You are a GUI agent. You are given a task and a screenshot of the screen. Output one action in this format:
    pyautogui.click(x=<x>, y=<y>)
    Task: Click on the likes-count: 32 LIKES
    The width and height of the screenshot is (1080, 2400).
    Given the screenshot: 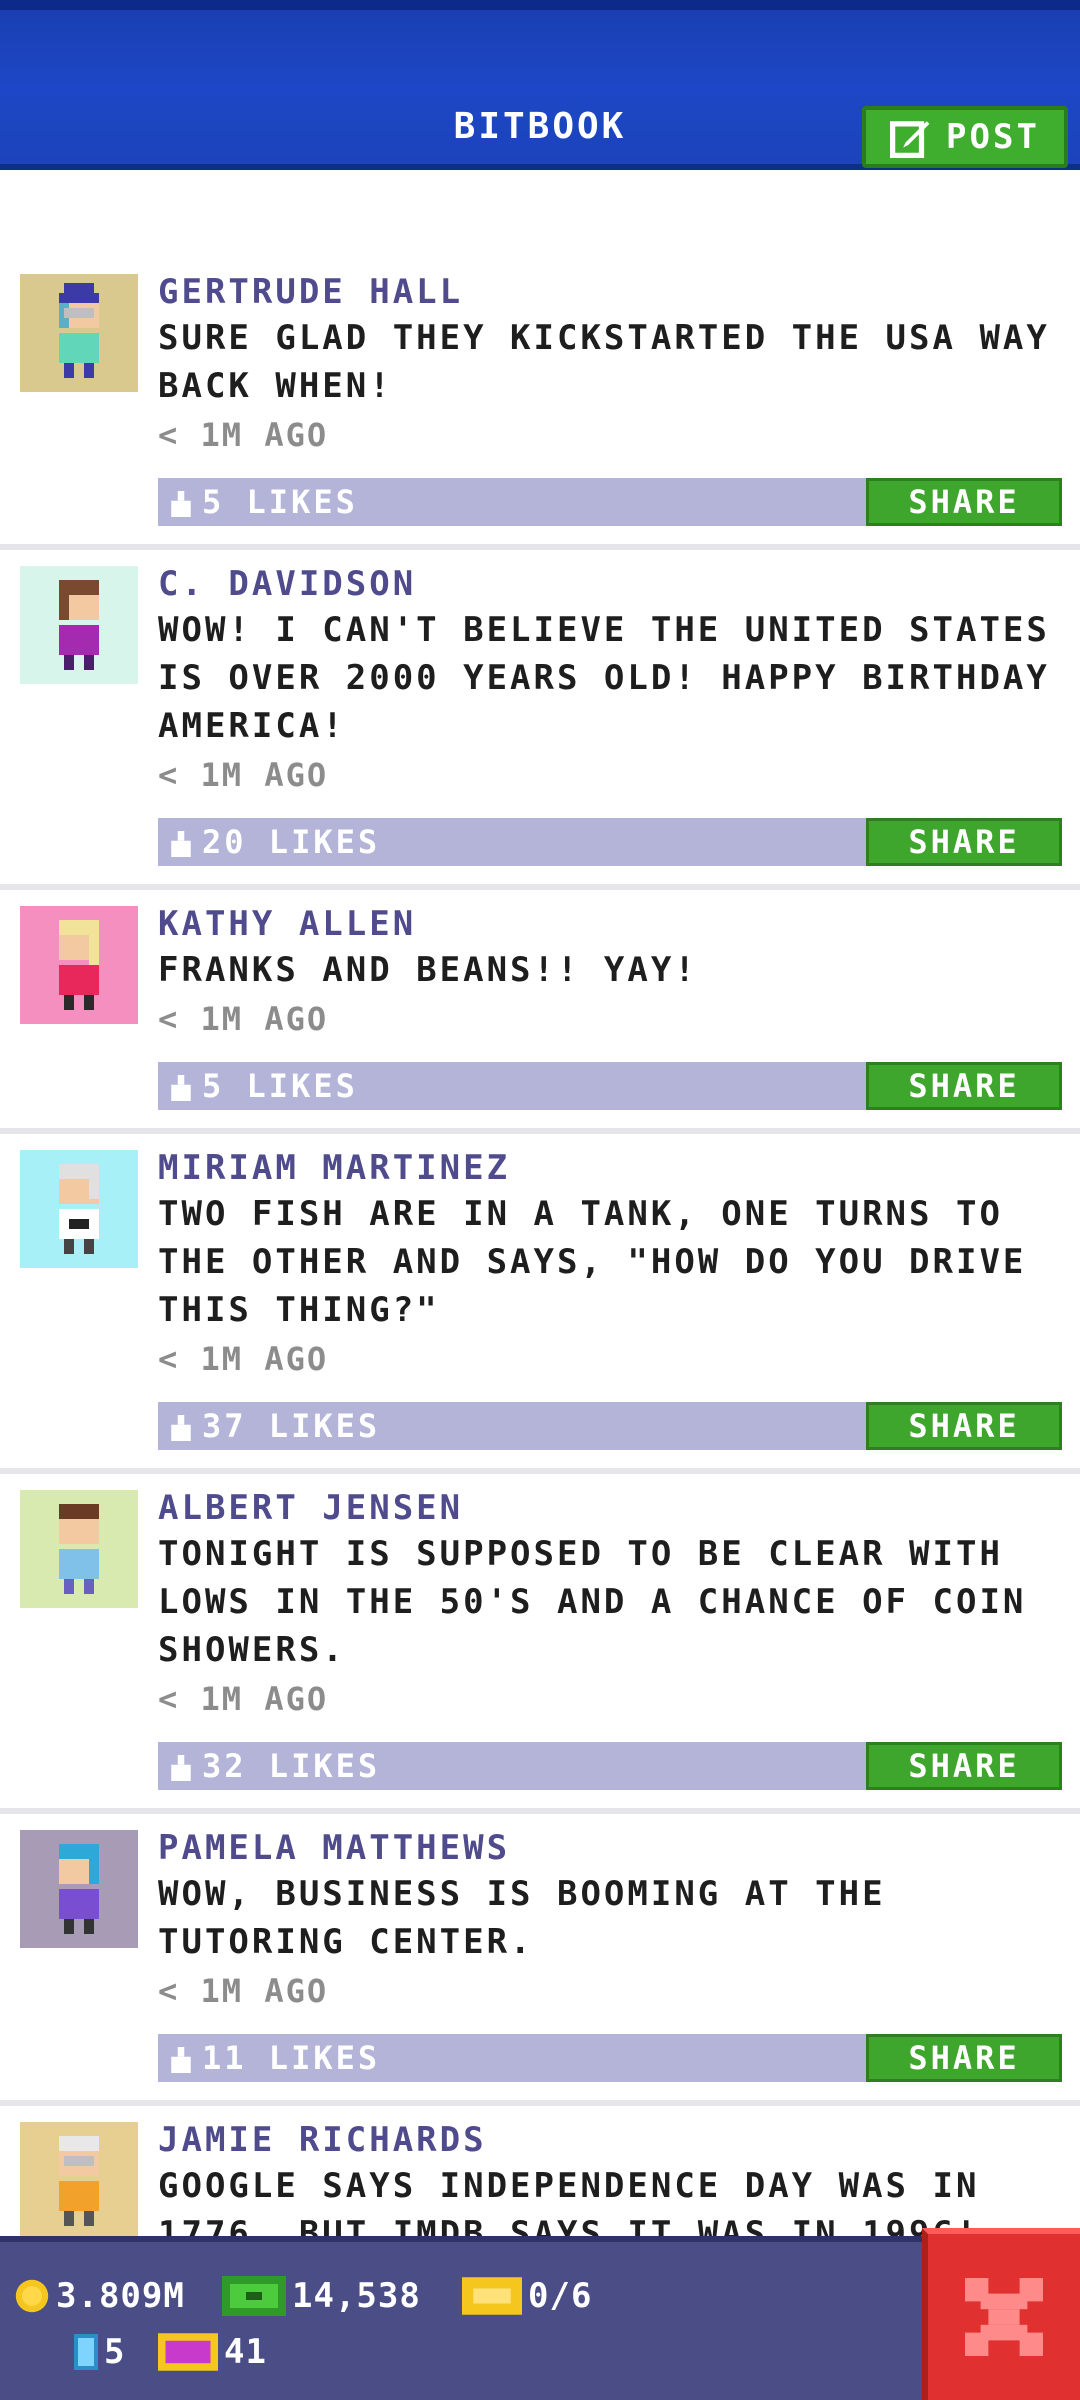 What is the action you would take?
    pyautogui.click(x=291, y=1766)
    